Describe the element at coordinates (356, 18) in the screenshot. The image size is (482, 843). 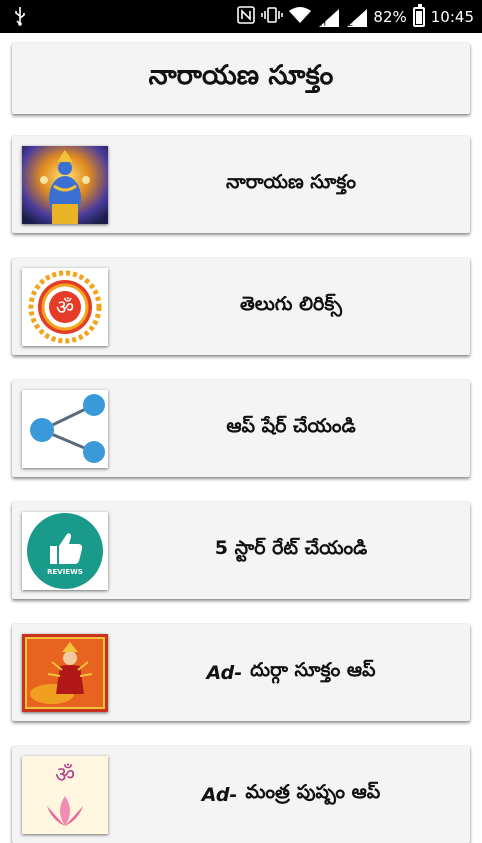
I see `signal-icon: E` at that location.